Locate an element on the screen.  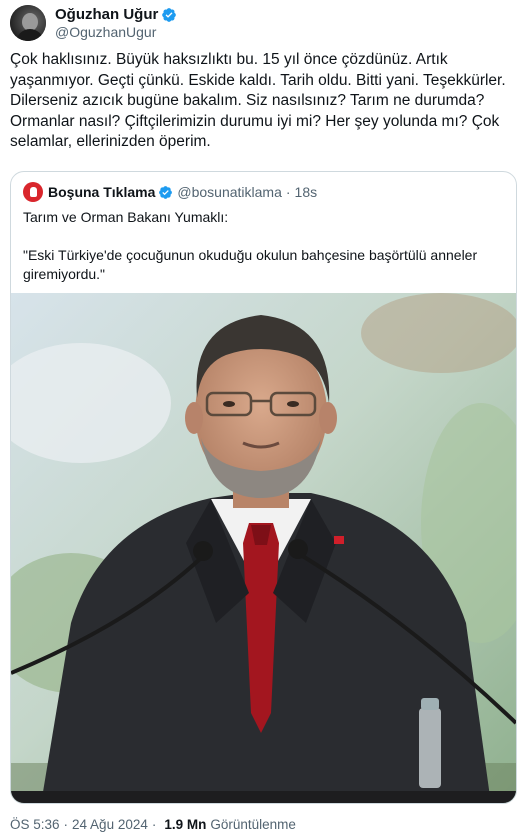
author-display-name: Oğuzhan Uğur is located at coordinates (106, 15).